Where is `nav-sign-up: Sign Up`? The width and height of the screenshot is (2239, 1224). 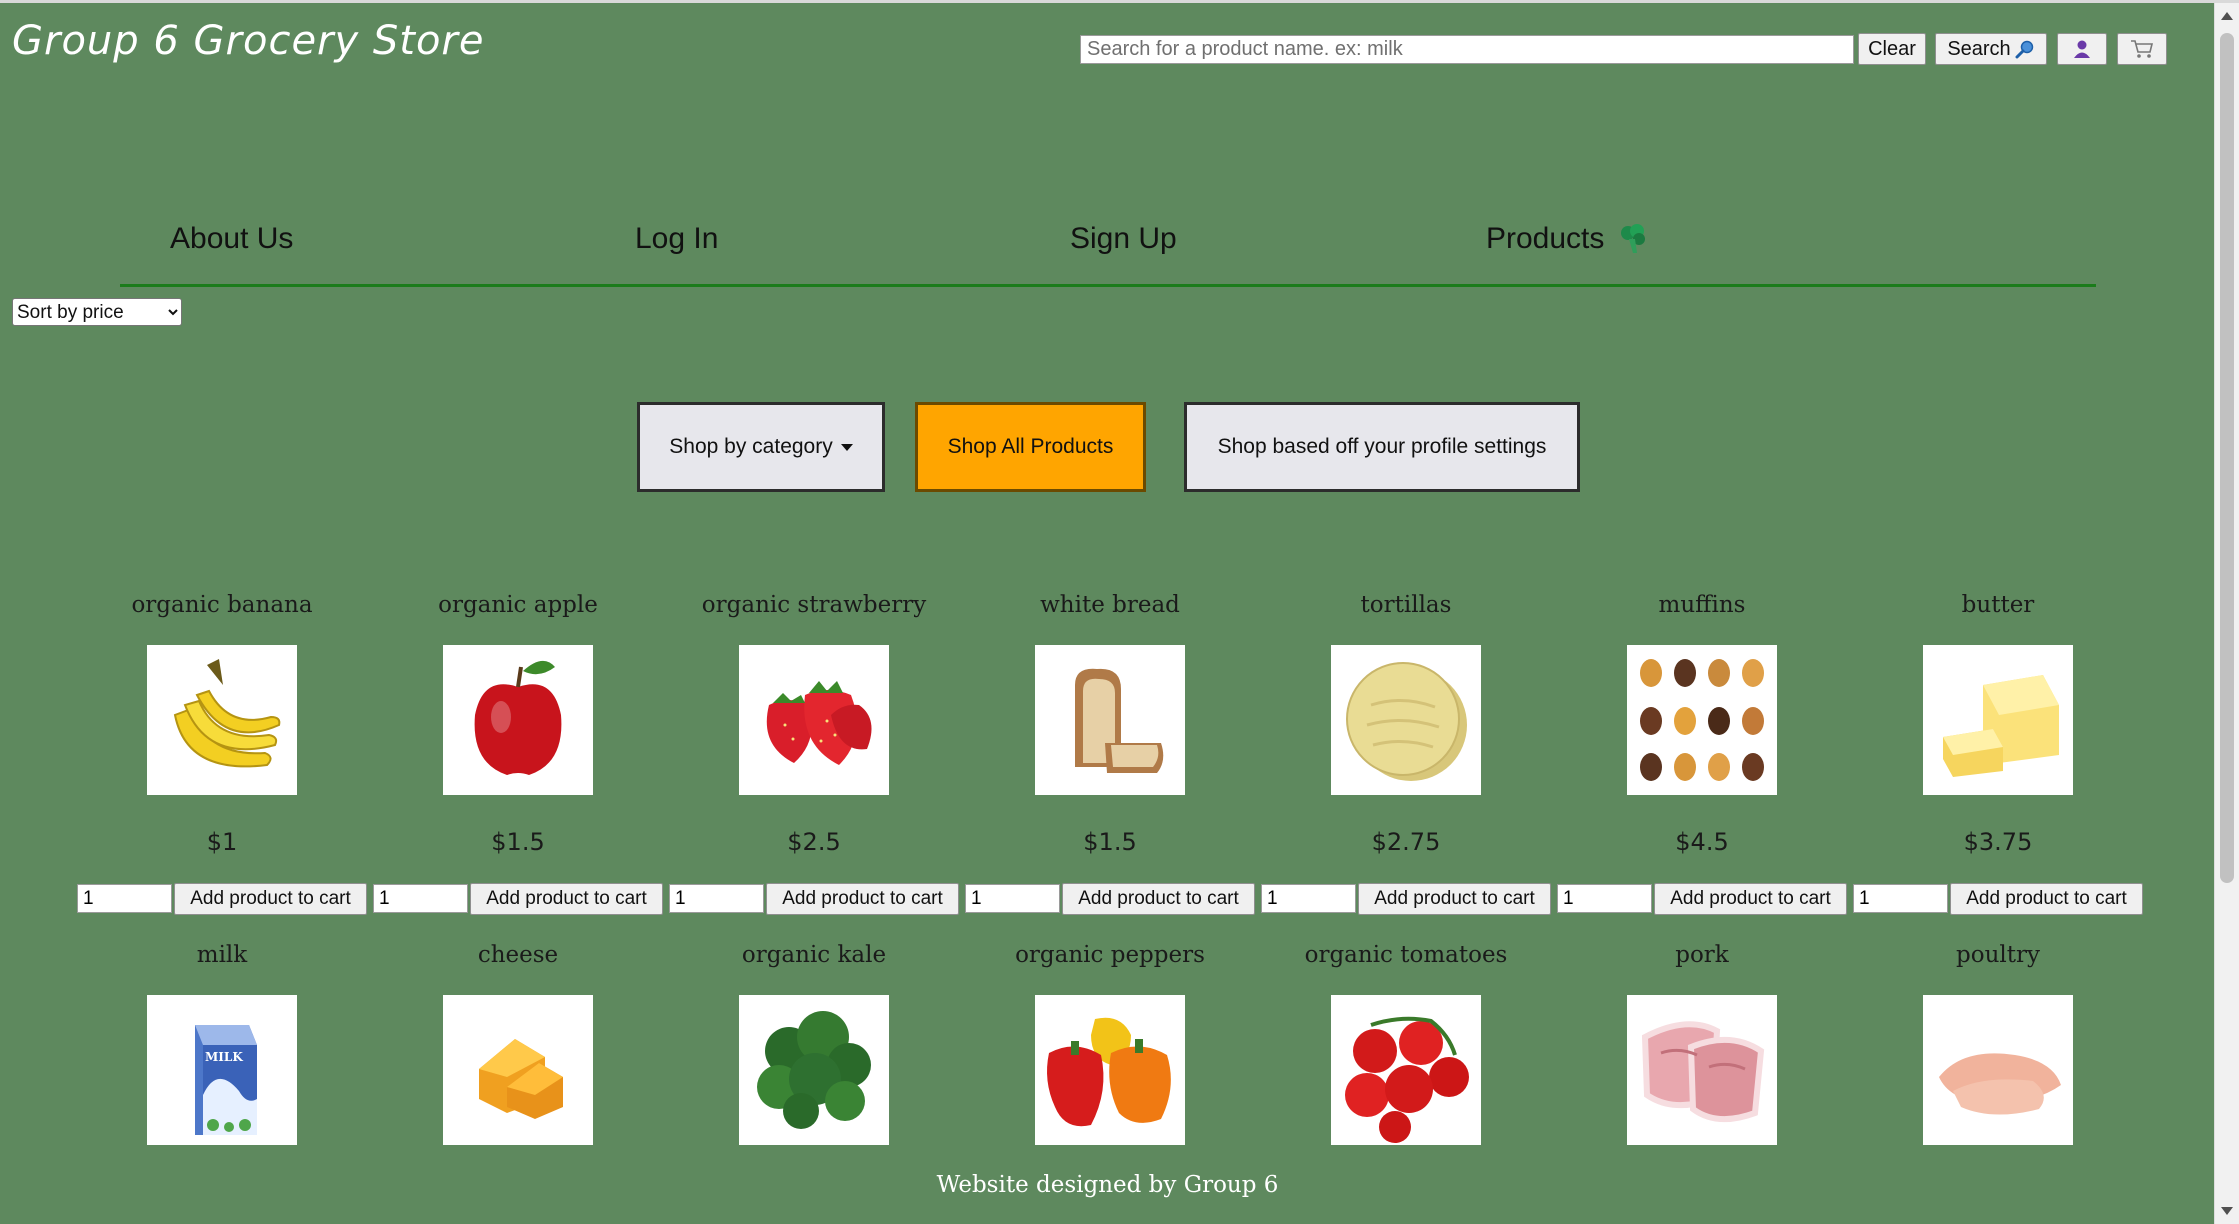
nav-sign-up: Sign Up is located at coordinates (1123, 239).